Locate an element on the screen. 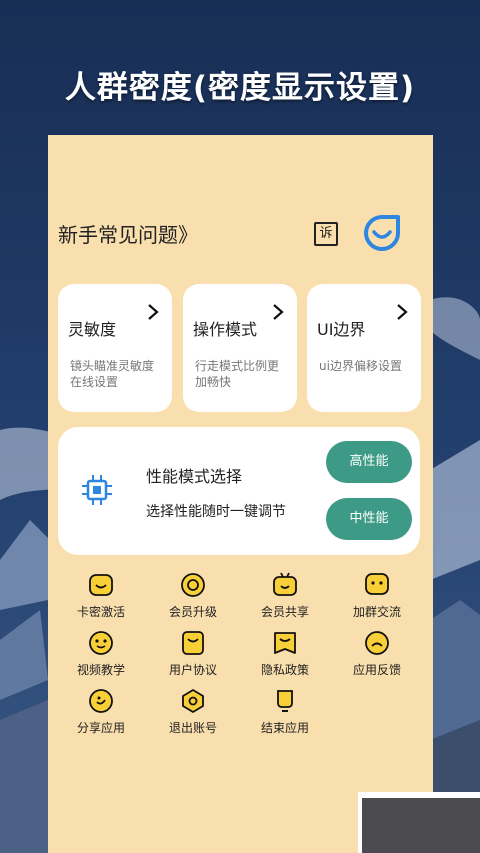 This screenshot has width=480, height=853. grid-item-share-app: 分享应用 is located at coordinates (101, 711).